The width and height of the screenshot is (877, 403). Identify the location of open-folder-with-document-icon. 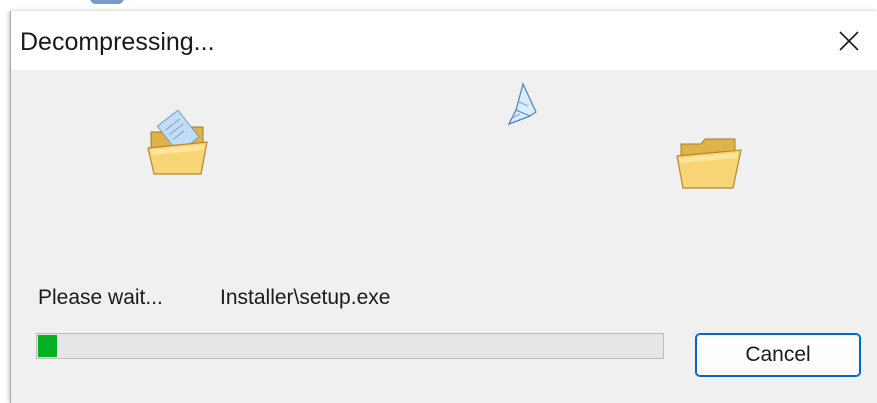
(177, 142).